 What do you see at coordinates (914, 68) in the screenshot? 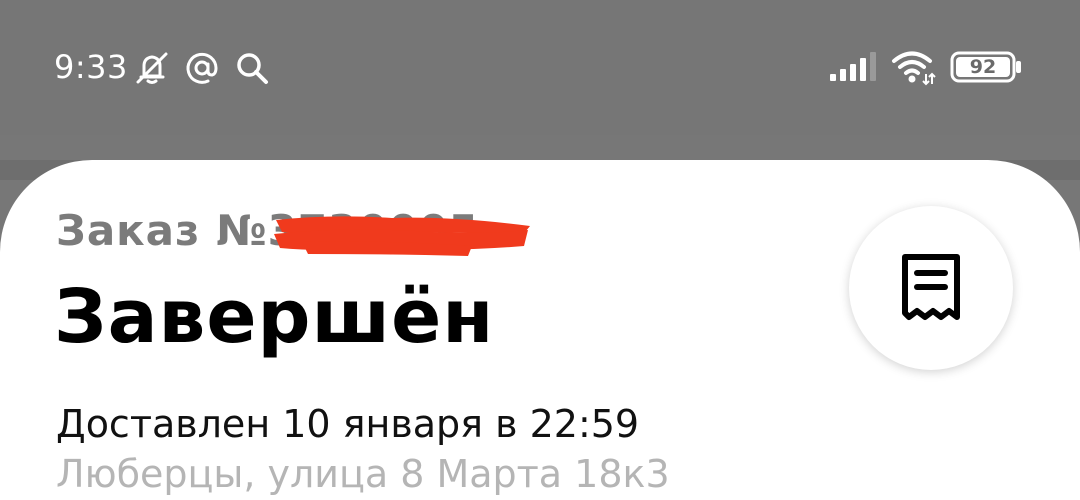
I see `wifi-icon` at bounding box center [914, 68].